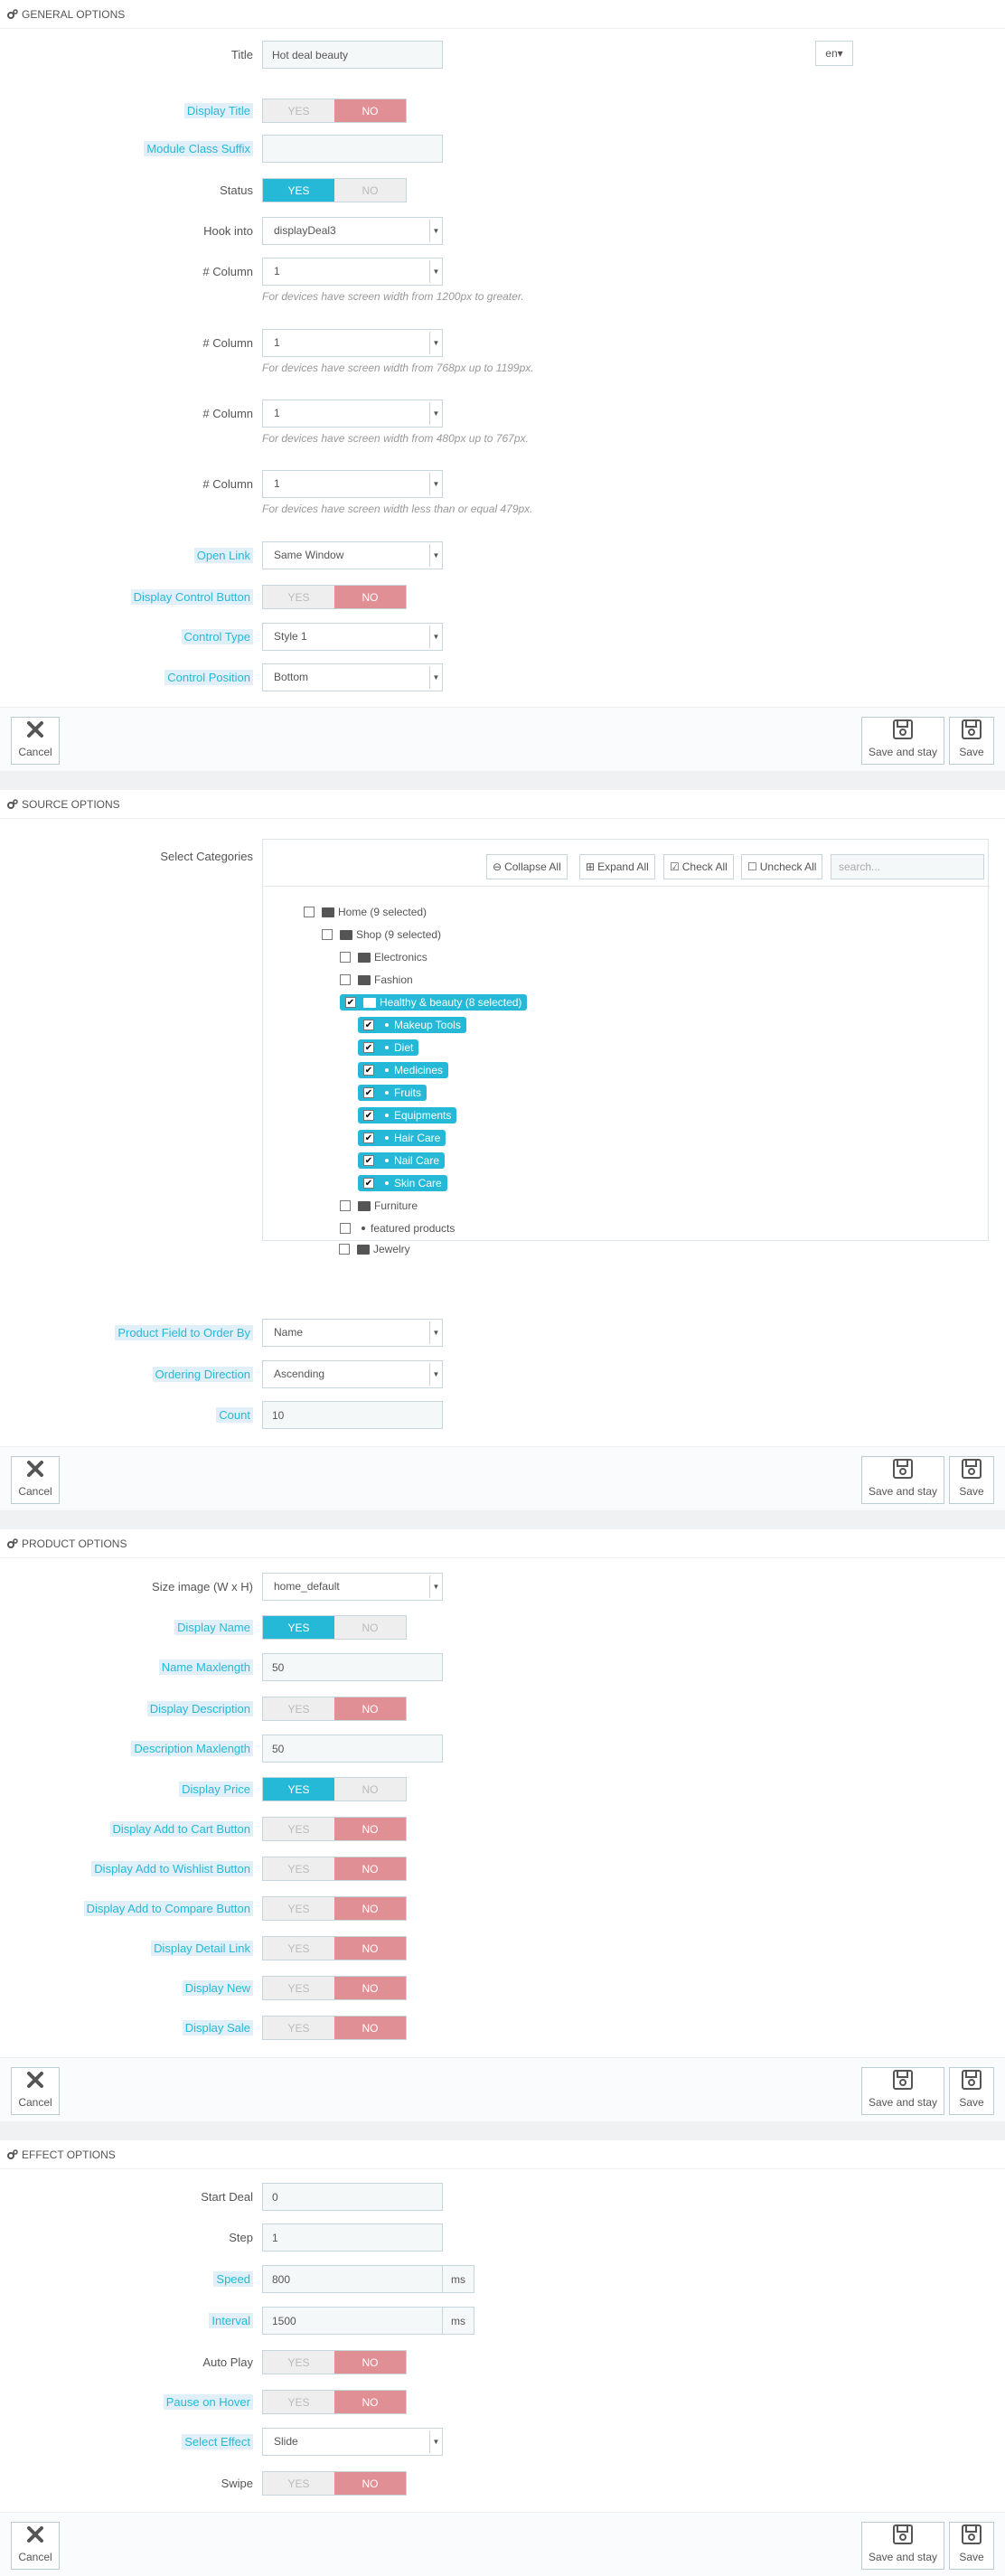 The height and width of the screenshot is (2576, 1005). I want to click on display-control-toggle: YES NO, so click(334, 597).